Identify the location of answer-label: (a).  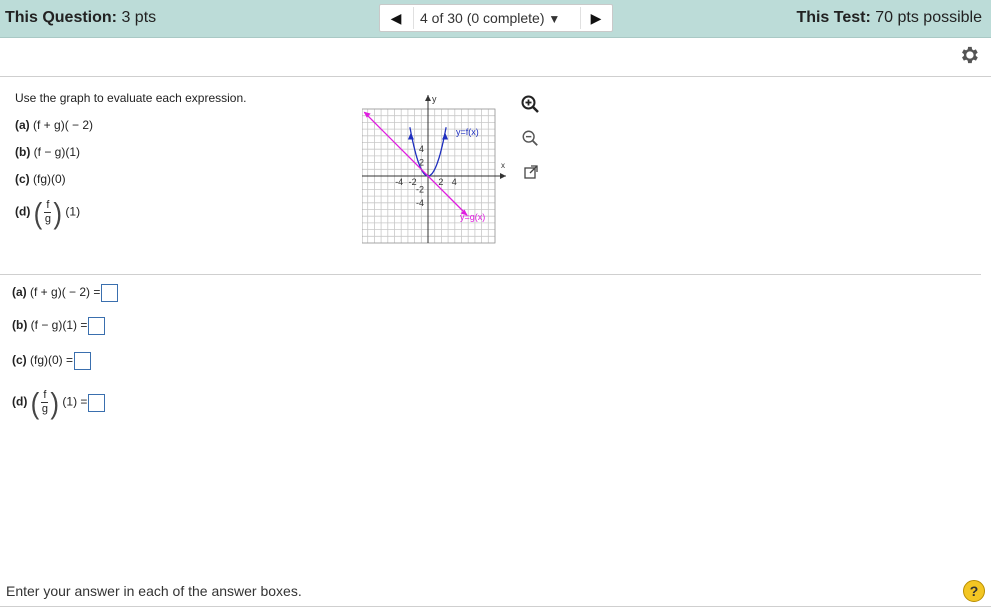
(19, 292).